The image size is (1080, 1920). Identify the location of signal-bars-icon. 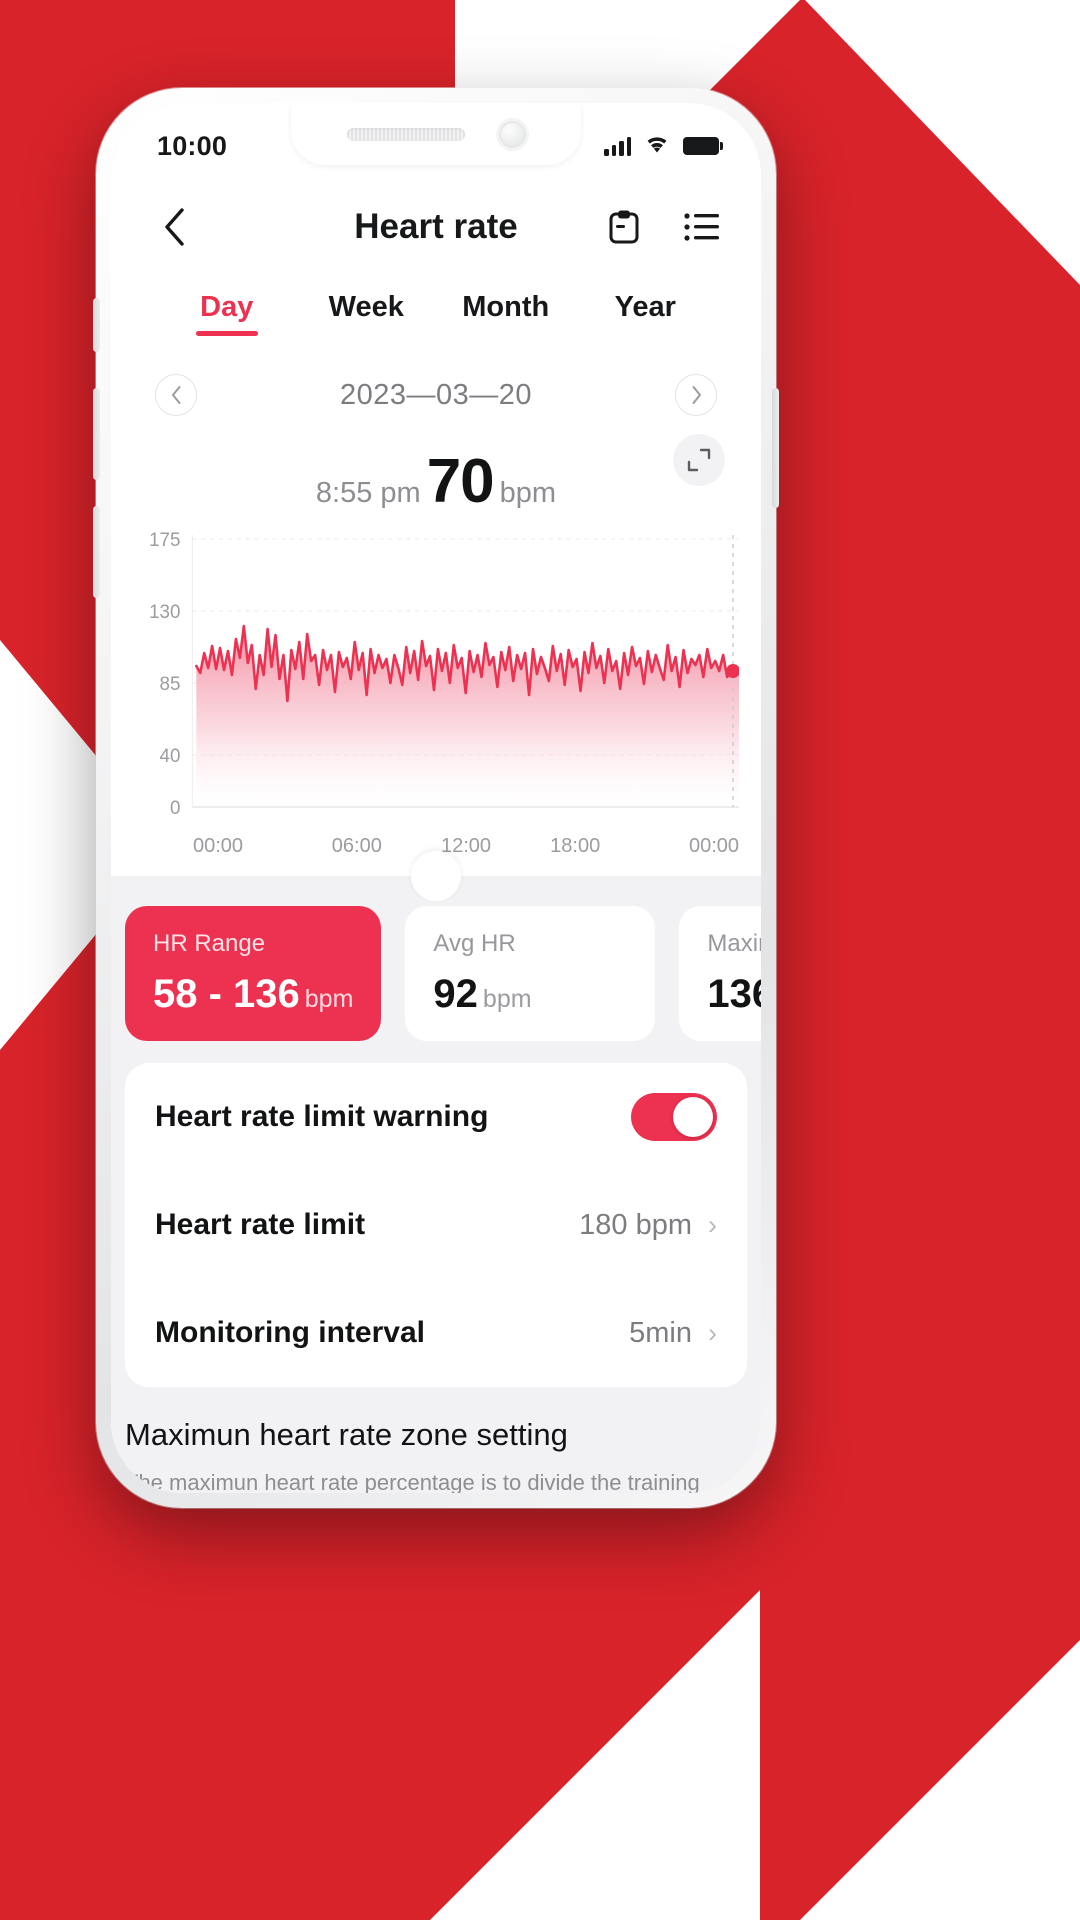
(617, 146).